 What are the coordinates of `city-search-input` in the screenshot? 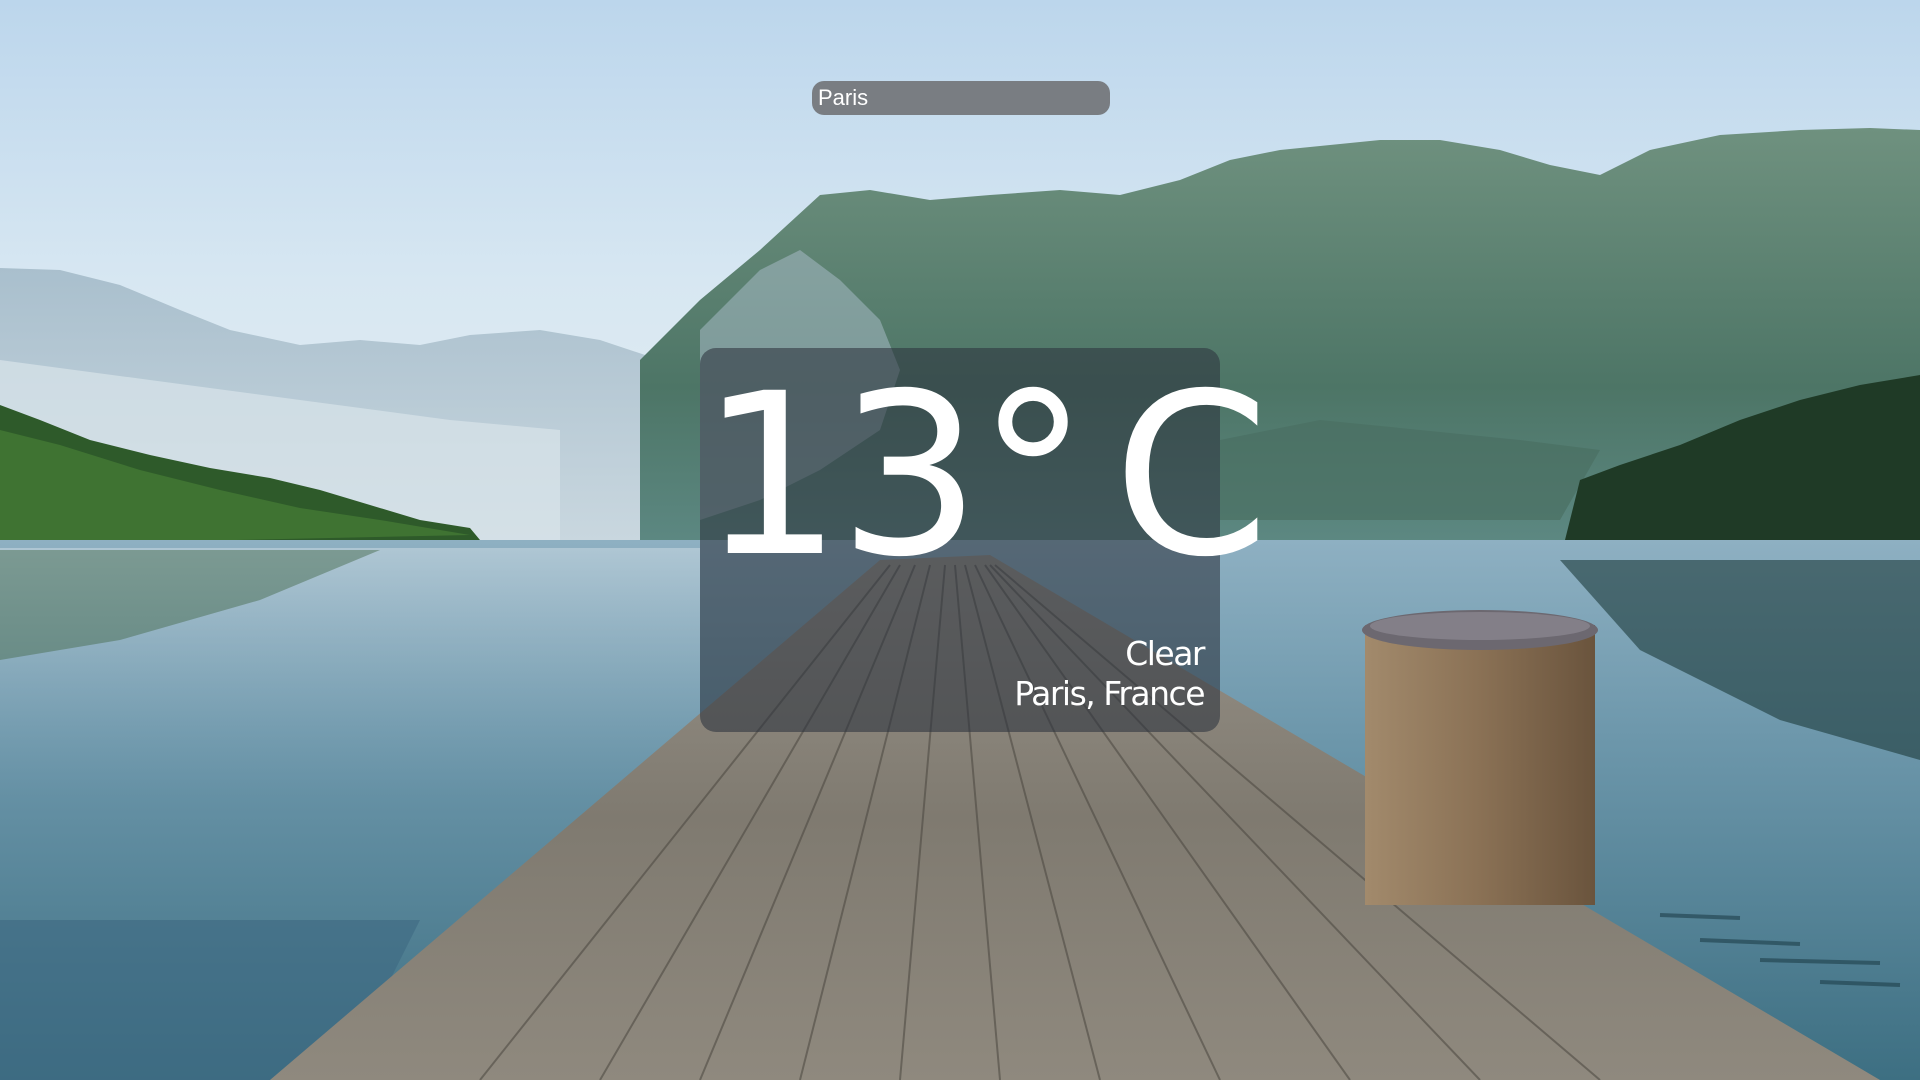 It's located at (961, 98).